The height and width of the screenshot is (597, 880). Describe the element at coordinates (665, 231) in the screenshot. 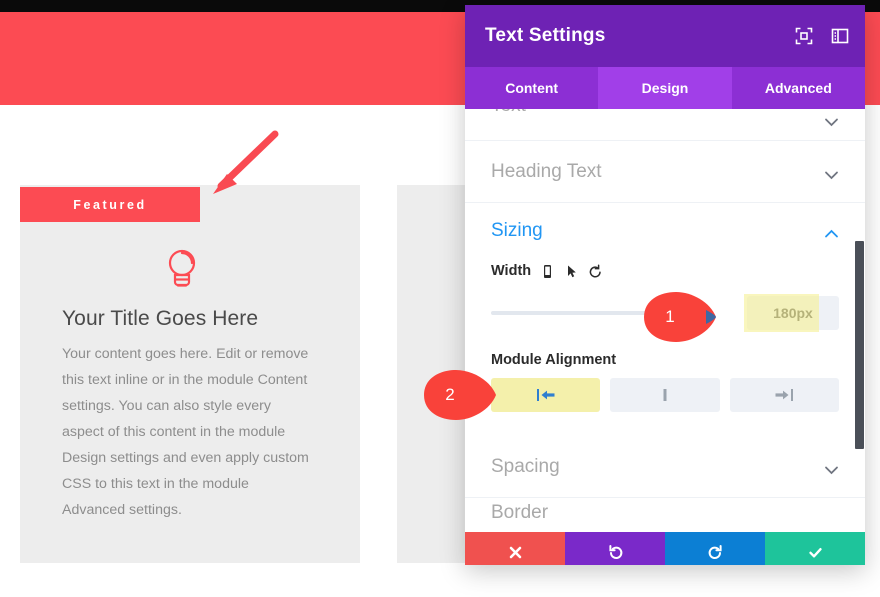

I see `section-sizing: Sizing` at that location.